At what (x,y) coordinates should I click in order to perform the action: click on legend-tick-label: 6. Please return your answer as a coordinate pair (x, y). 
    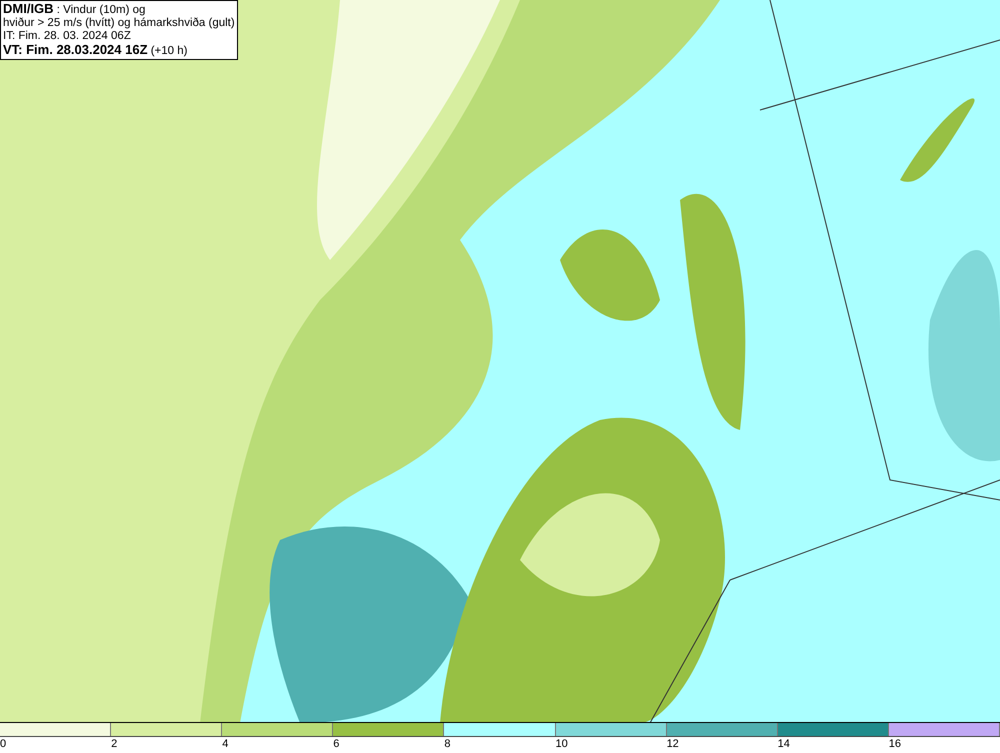
    Looking at the image, I should click on (336, 744).